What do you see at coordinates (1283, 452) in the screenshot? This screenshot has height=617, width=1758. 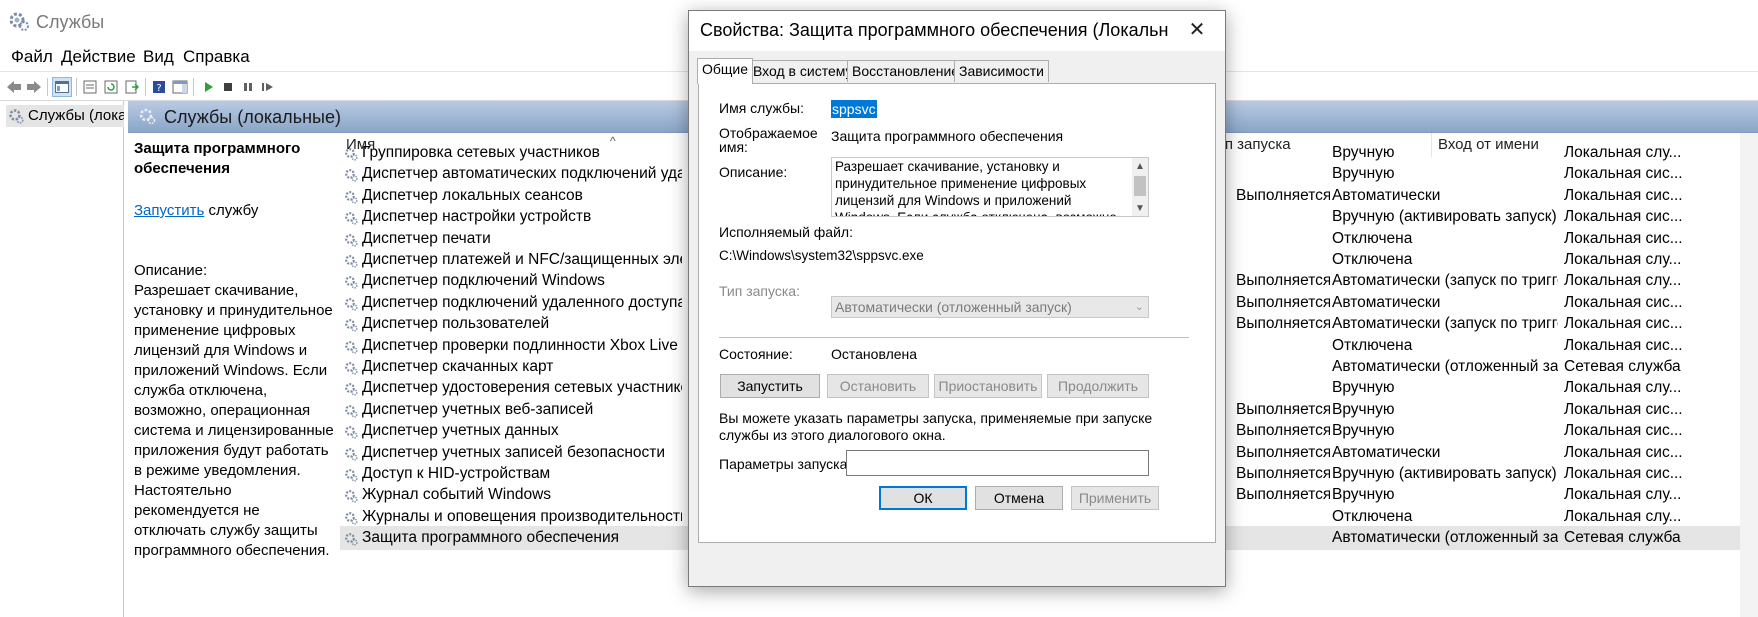 I see `service-state-cell: Выполняется` at bounding box center [1283, 452].